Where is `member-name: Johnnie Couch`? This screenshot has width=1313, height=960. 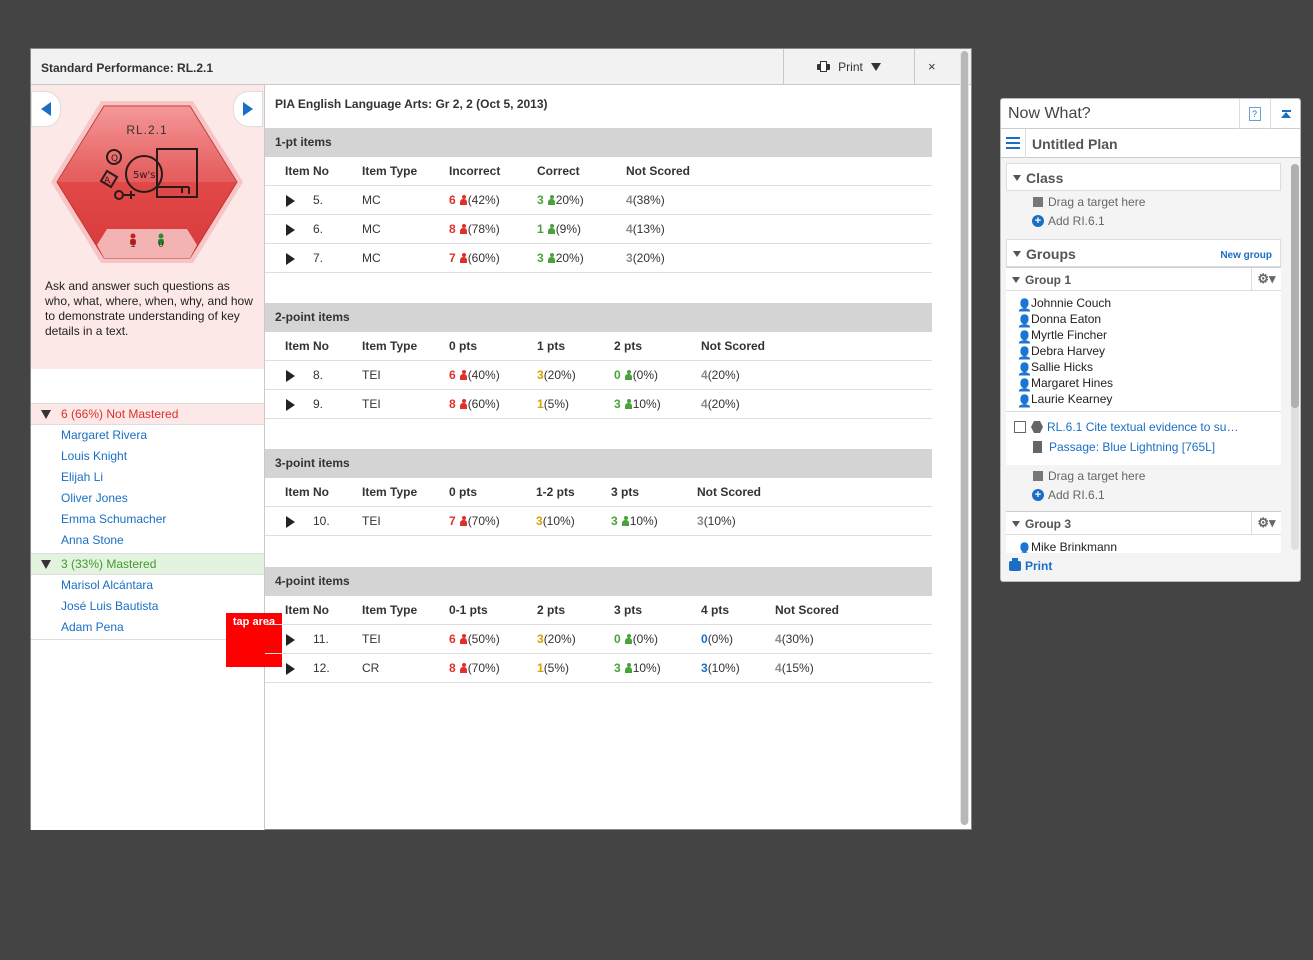 member-name: Johnnie Couch is located at coordinates (1071, 303).